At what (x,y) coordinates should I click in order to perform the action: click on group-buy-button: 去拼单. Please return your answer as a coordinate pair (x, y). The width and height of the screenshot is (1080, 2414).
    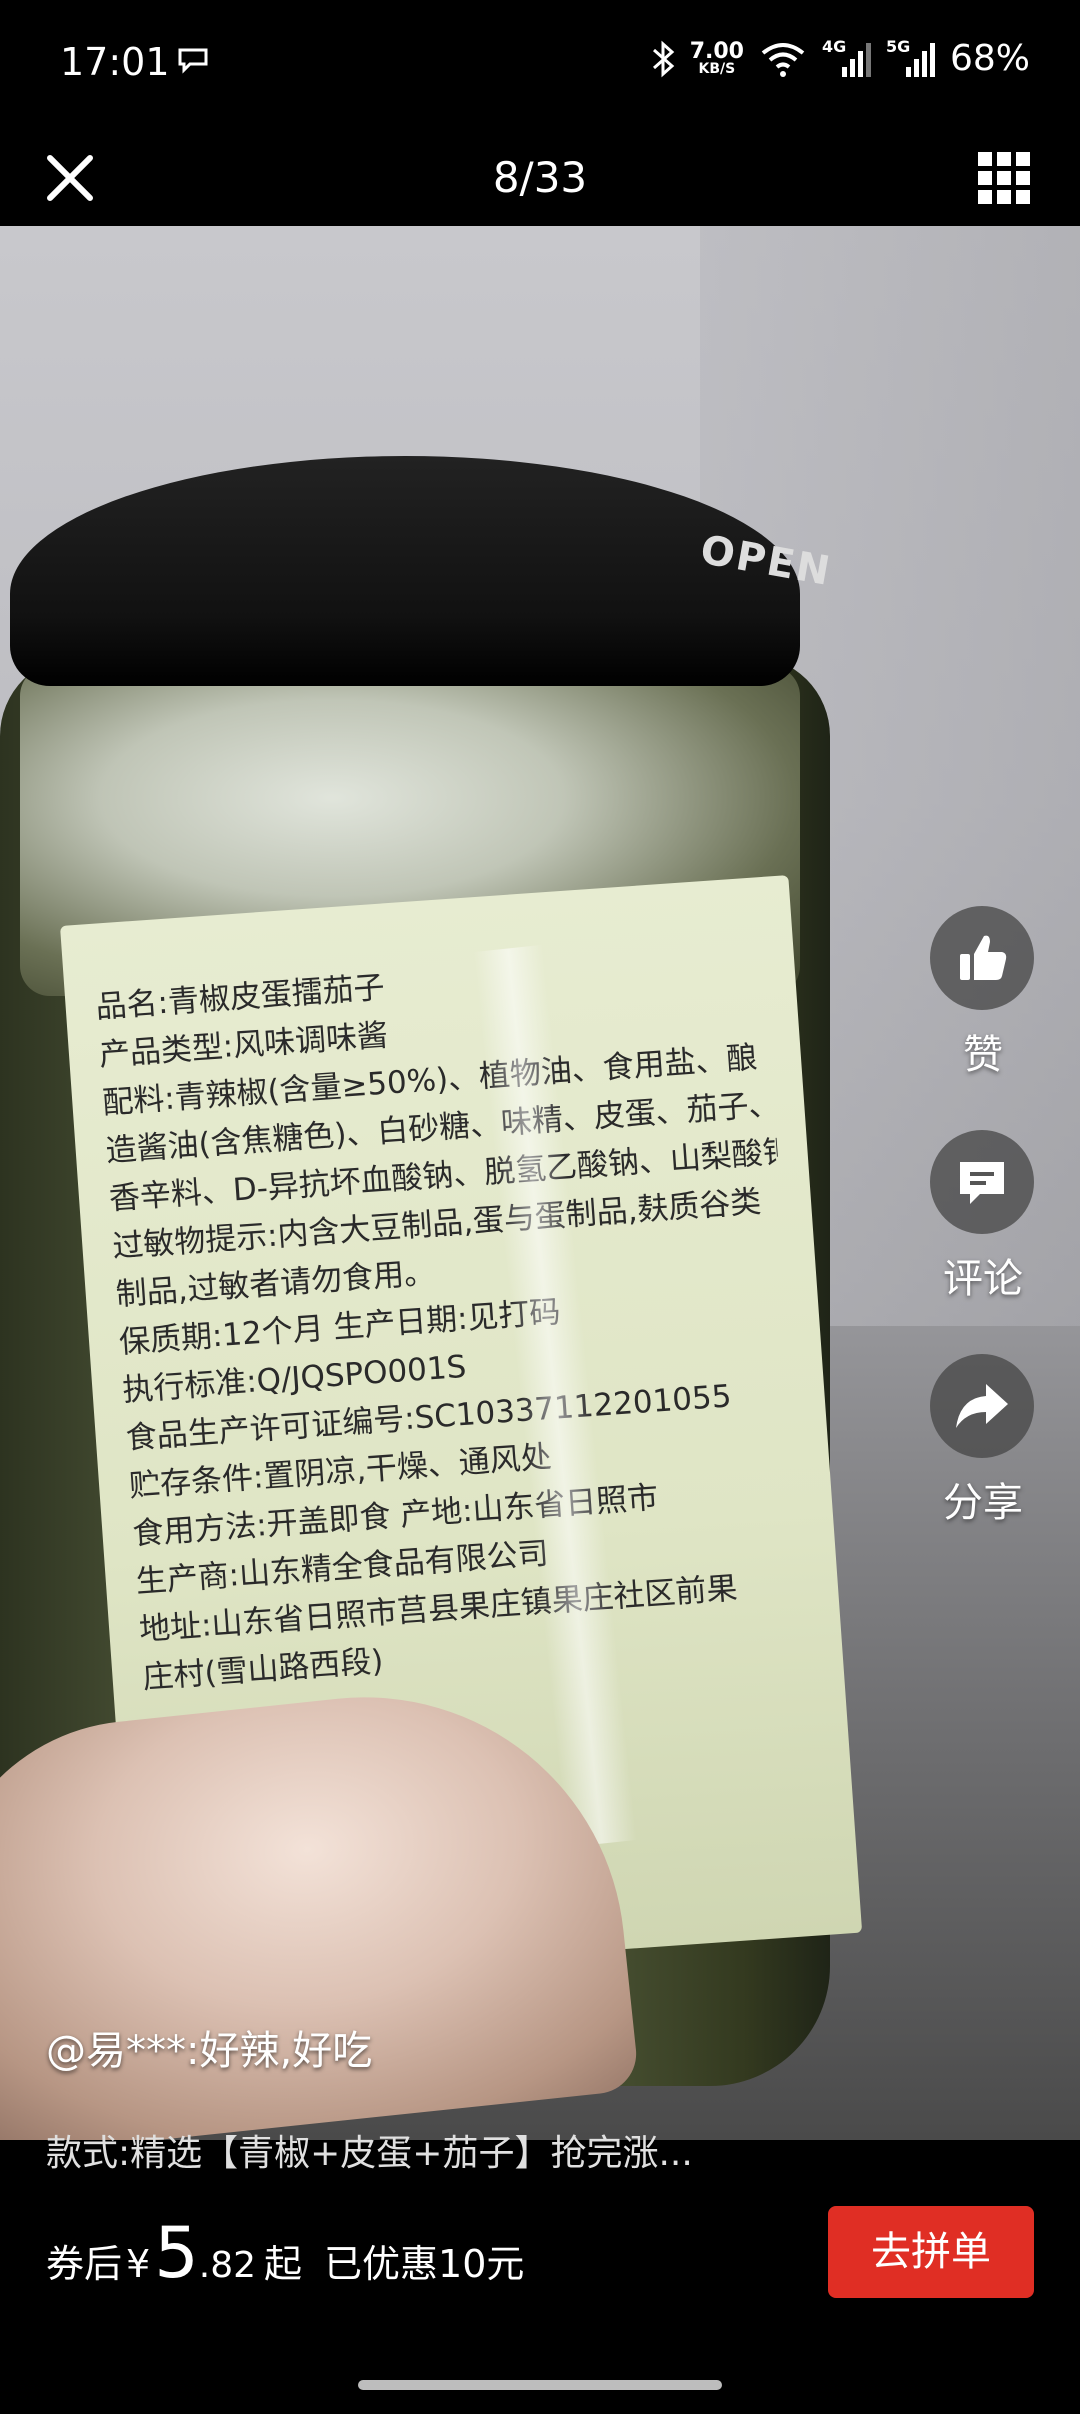
    Looking at the image, I should click on (931, 2252).